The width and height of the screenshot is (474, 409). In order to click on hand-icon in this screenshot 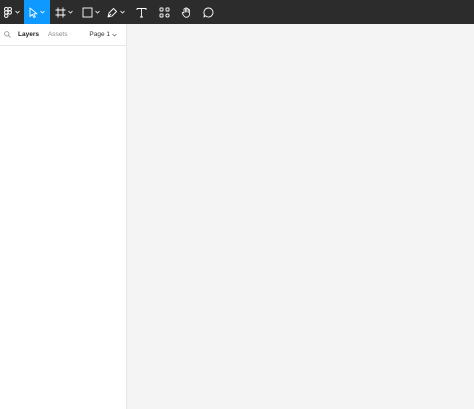, I will do `click(186, 12)`.